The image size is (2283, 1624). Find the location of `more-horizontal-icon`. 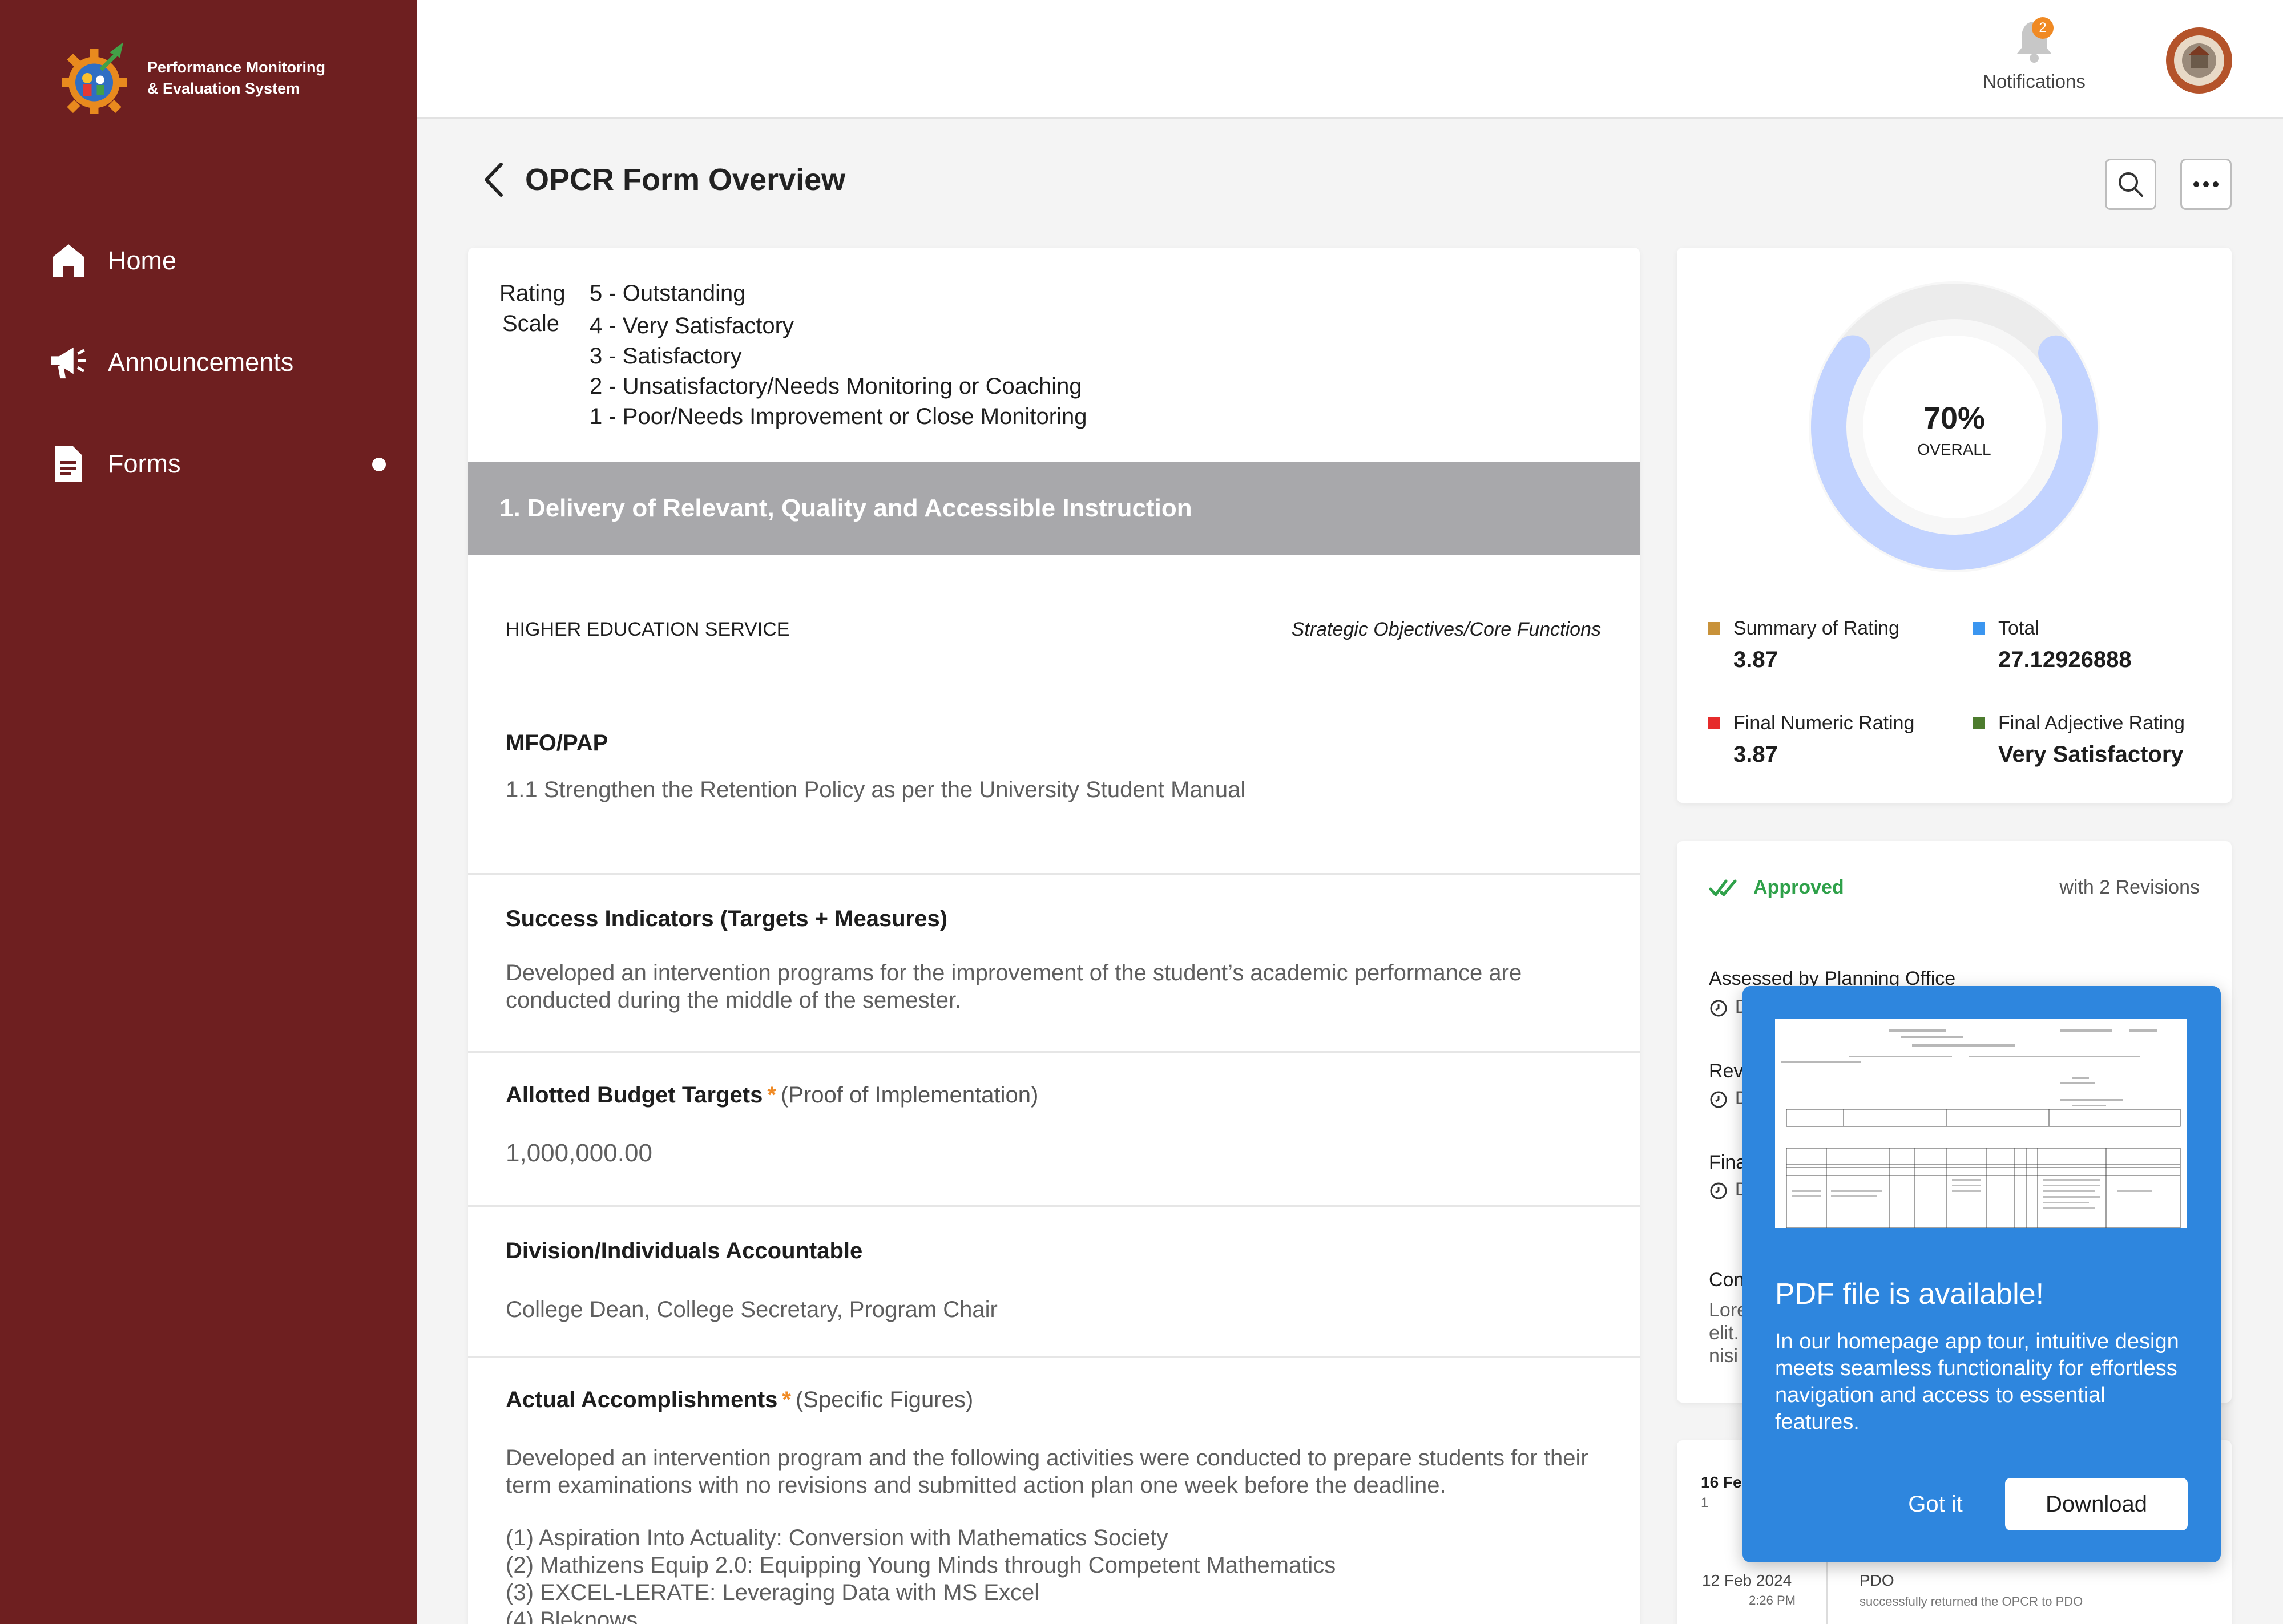

more-horizontal-icon is located at coordinates (2206, 184).